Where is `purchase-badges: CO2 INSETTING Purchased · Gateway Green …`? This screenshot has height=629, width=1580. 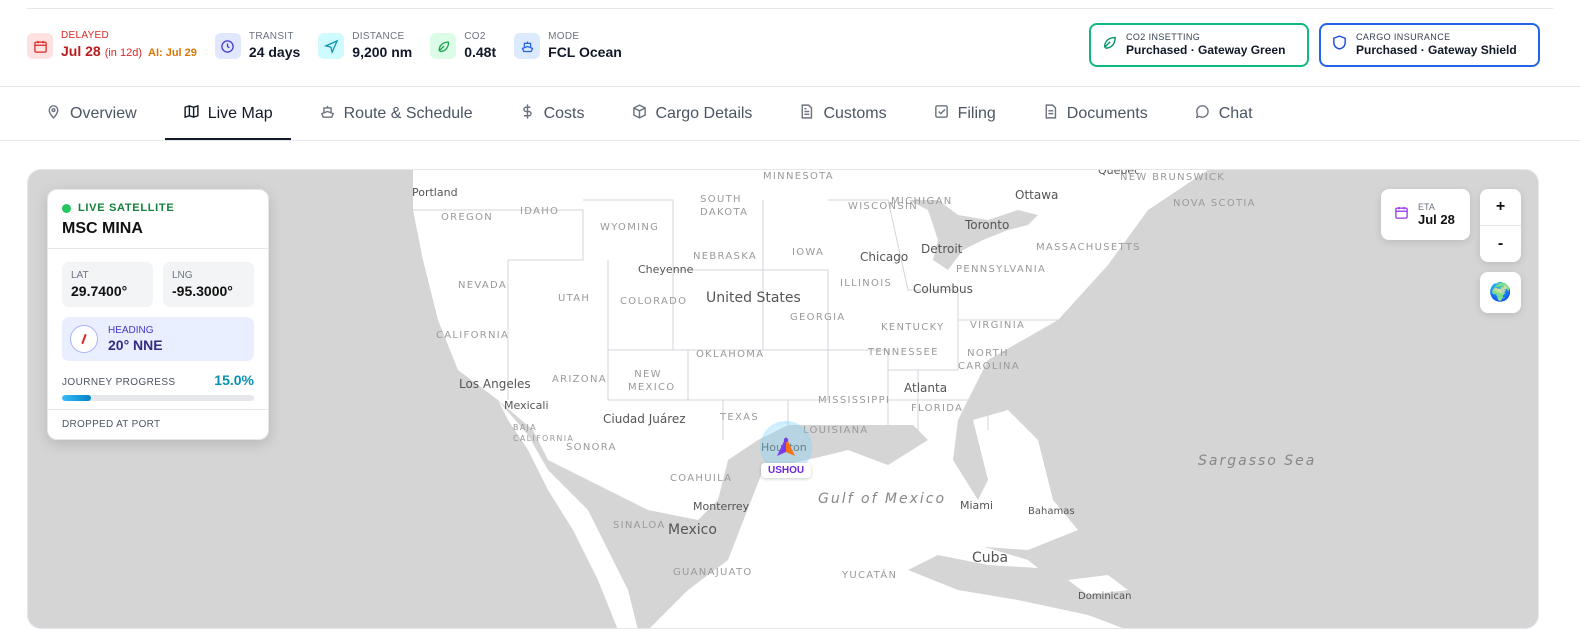
purchase-badges: CO2 INSETTING Purchased · Gateway Green … is located at coordinates (1314, 45).